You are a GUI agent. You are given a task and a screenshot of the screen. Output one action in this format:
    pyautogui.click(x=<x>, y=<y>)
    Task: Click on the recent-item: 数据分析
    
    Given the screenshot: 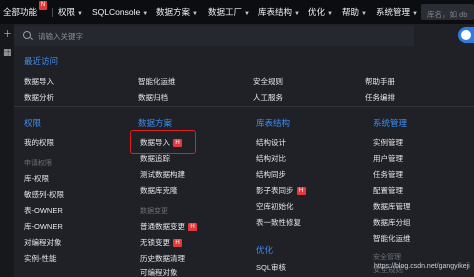 What is the action you would take?
    pyautogui.click(x=39, y=98)
    